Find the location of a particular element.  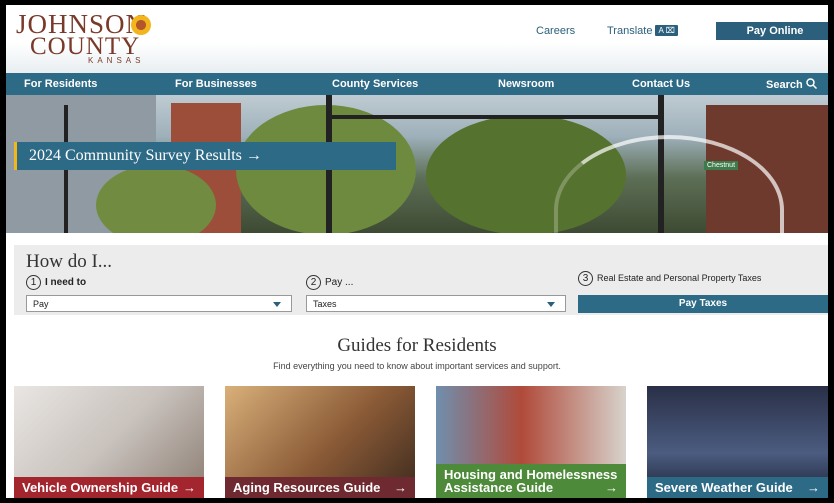

nav-contact-us: Contact Us is located at coordinates (661, 84).